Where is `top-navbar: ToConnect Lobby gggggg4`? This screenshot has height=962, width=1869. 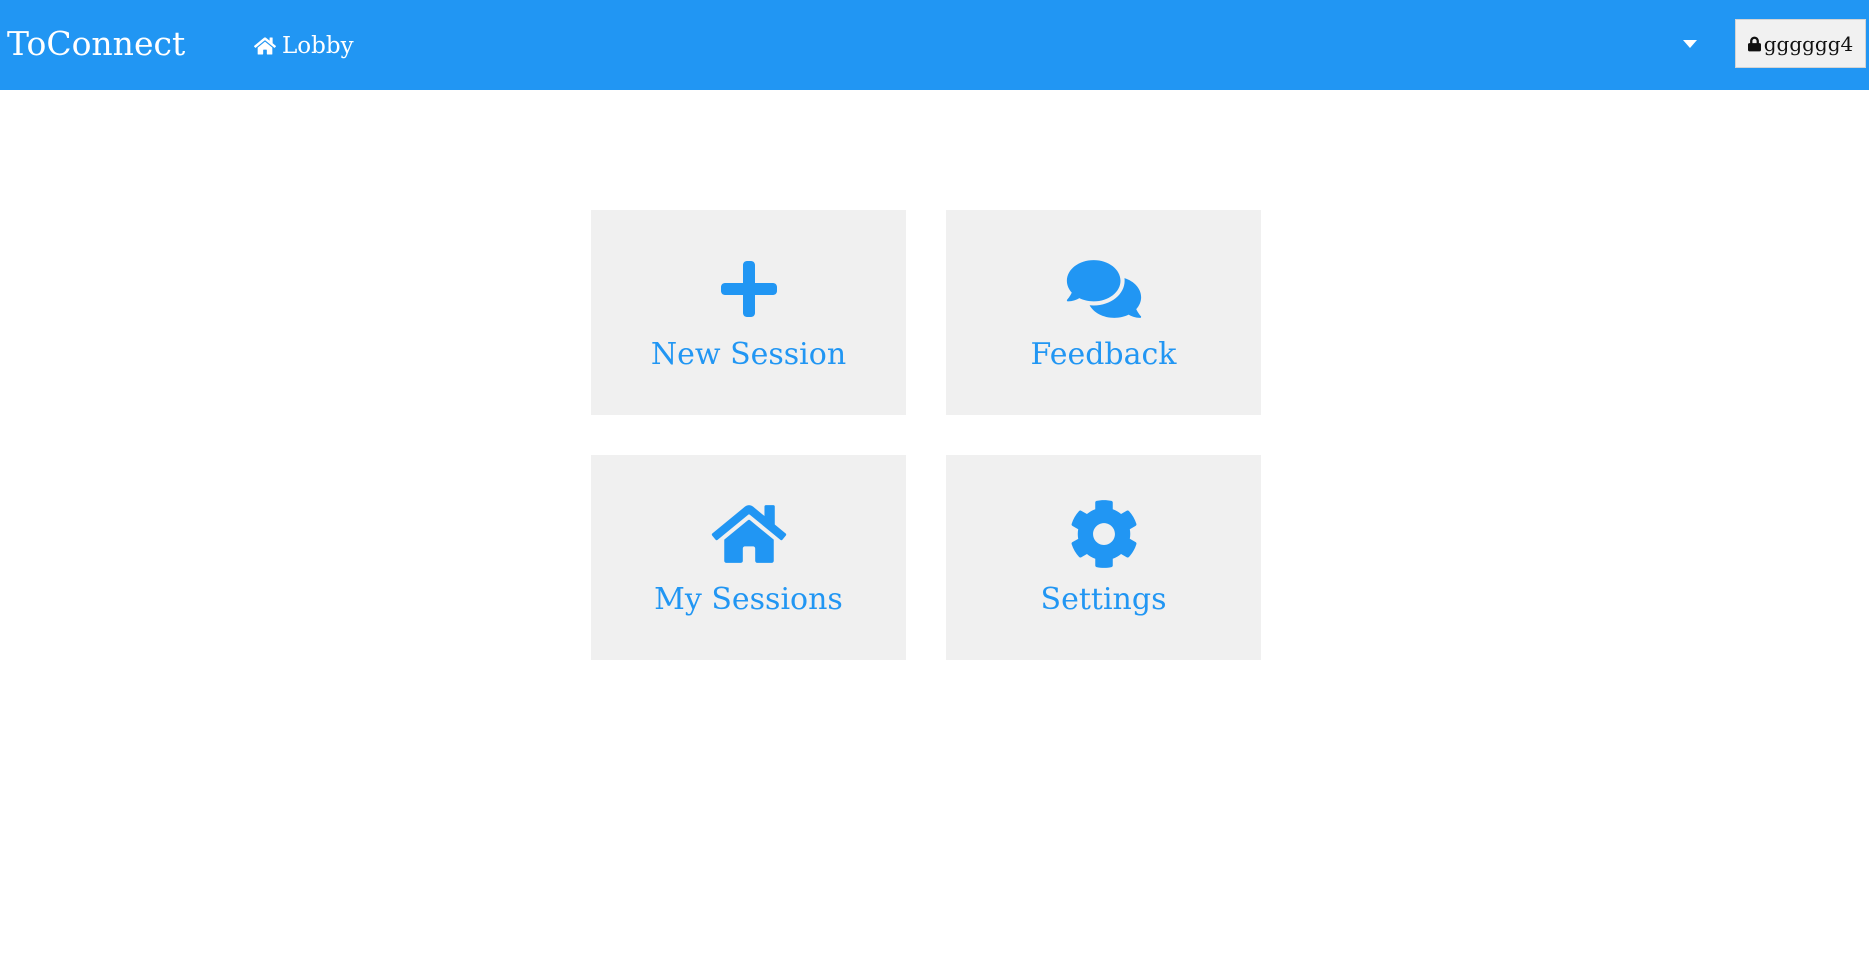 top-navbar: ToConnect Lobby gggggg4 is located at coordinates (934, 45).